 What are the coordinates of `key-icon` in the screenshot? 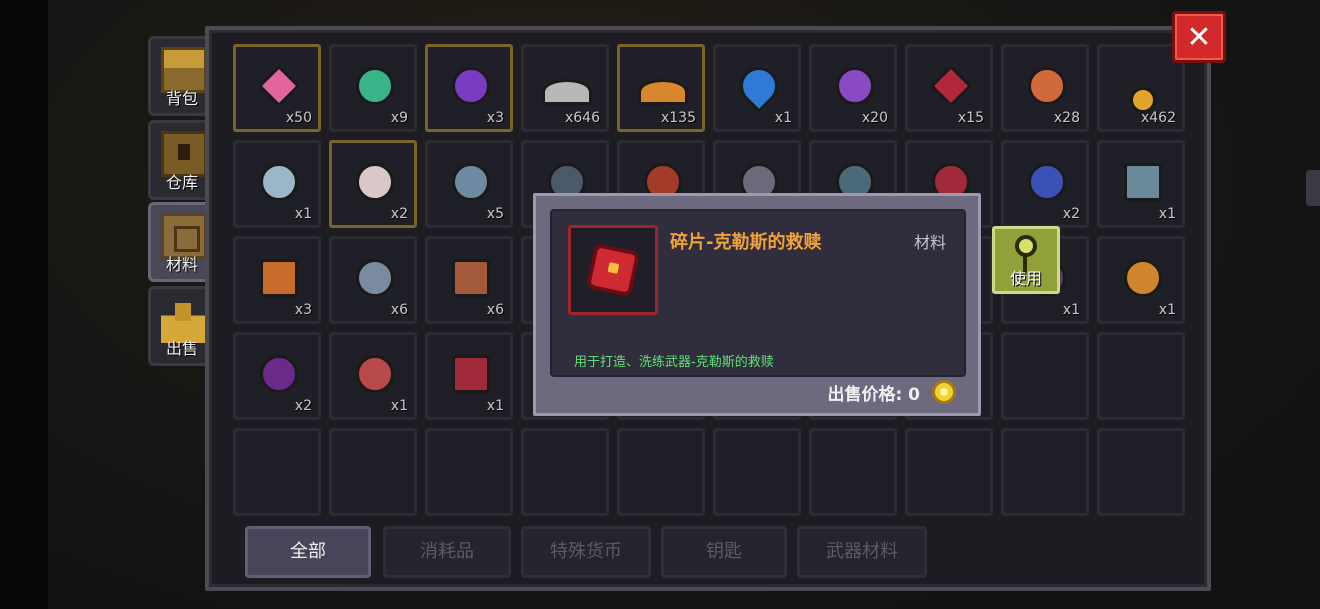 It's located at (1026, 254).